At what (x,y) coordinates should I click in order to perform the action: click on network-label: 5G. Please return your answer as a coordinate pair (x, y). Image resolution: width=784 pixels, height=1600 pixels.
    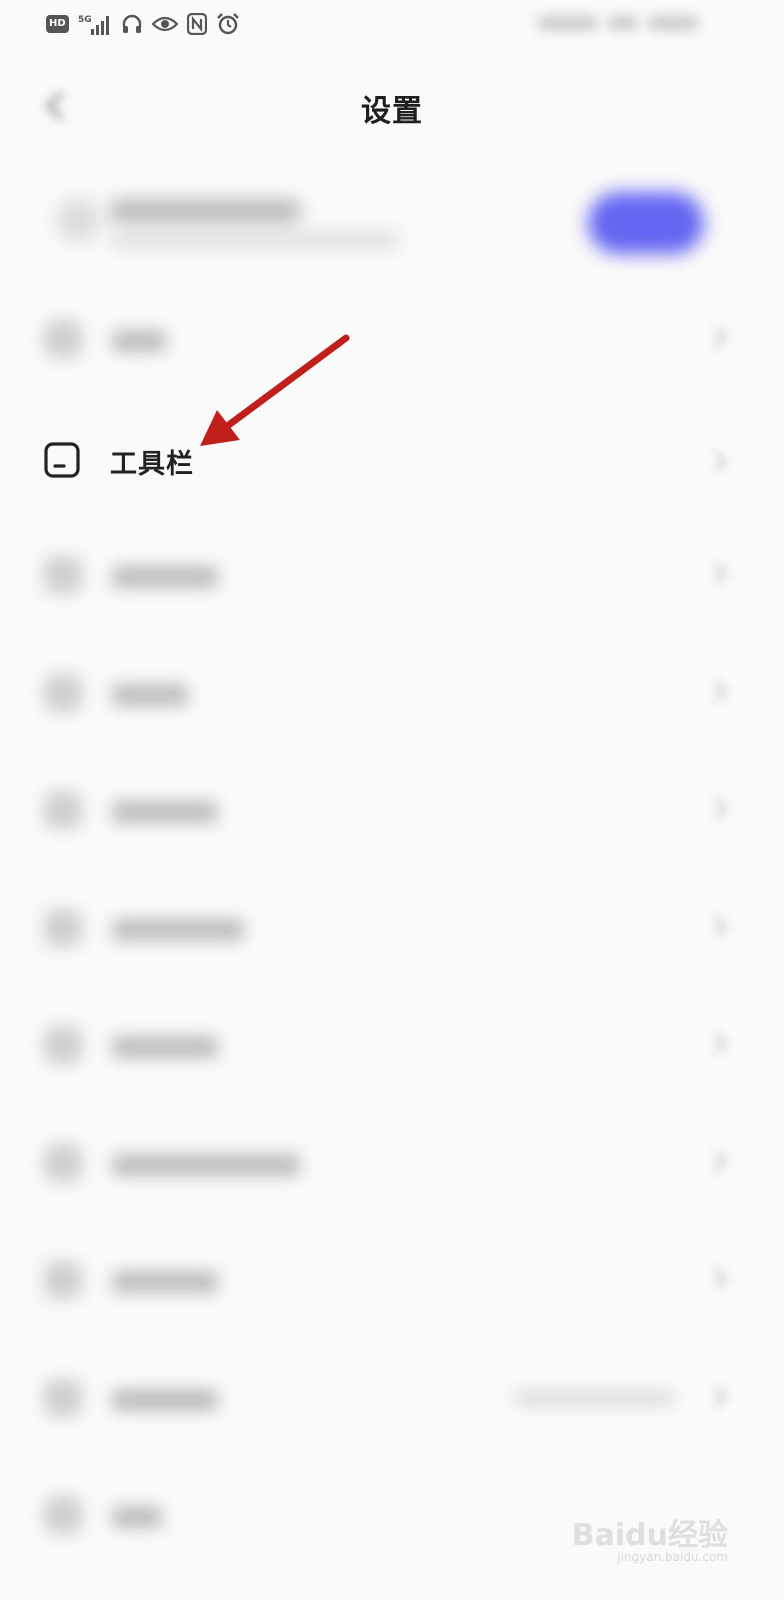
    Looking at the image, I should click on (85, 20).